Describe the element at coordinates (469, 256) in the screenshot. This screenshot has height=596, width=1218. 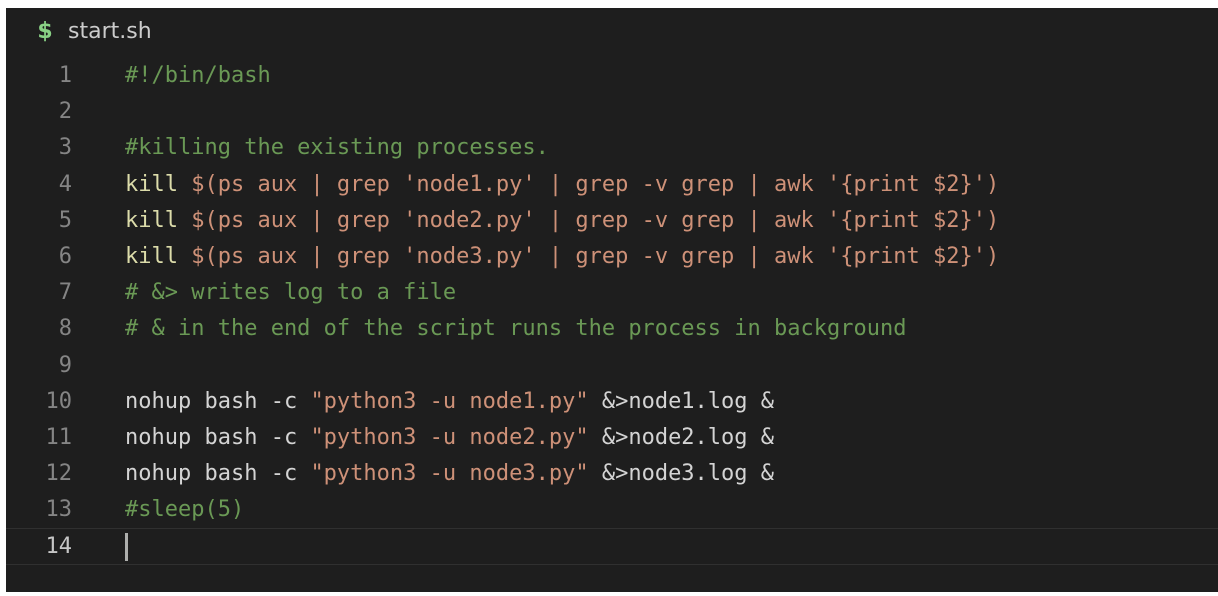
I see `code-token: 'node3.py'` at that location.